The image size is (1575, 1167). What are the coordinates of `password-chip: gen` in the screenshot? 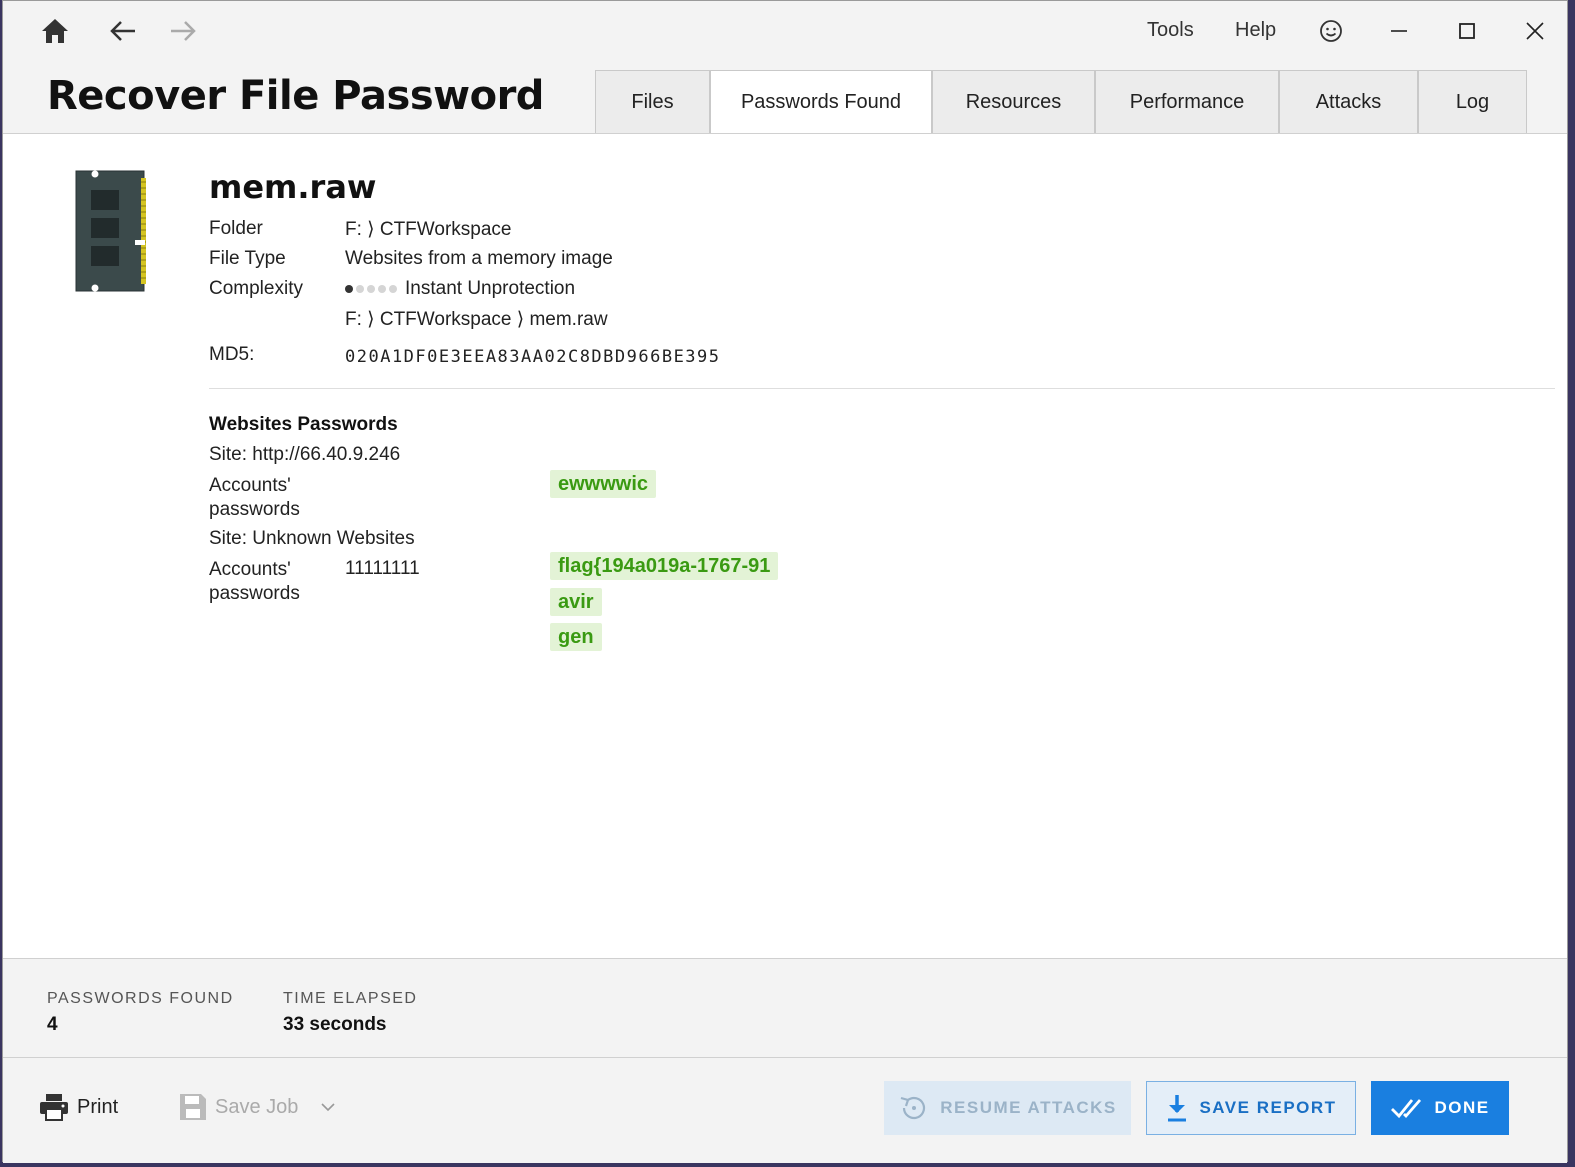 It's located at (576, 637).